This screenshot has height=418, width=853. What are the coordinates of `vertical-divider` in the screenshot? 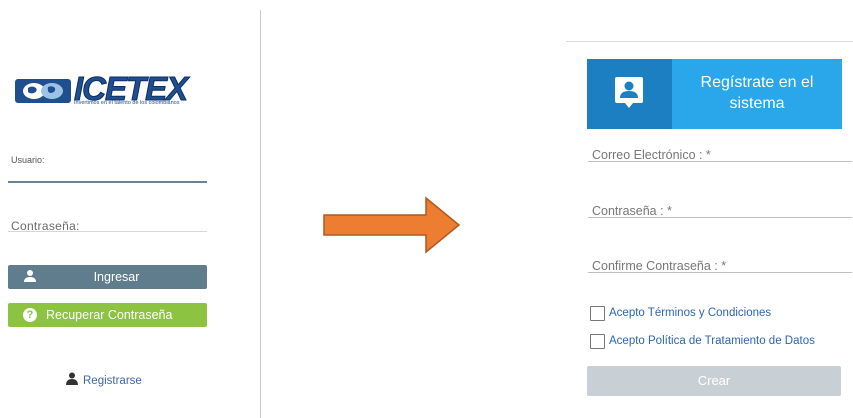 It's located at (260, 214).